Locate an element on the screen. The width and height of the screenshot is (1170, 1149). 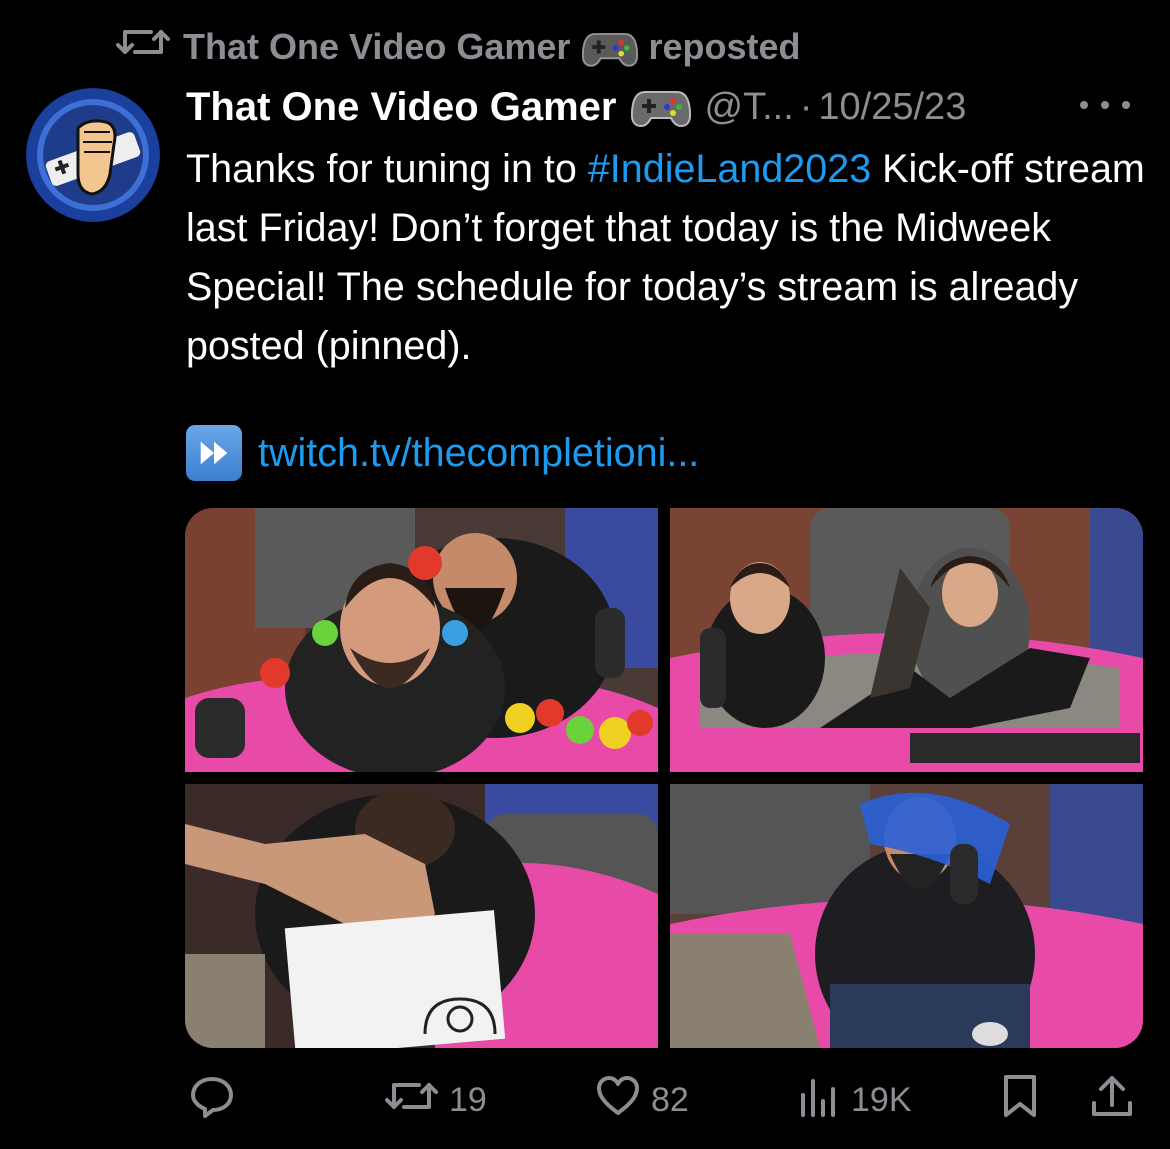
views-button: 19K is located at coordinates (853, 1100).